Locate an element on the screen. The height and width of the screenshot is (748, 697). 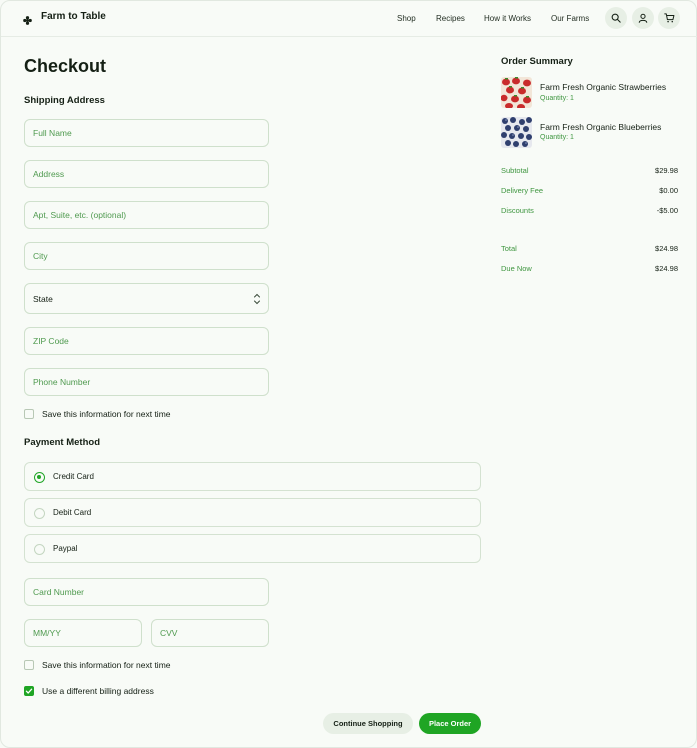
blueberries-image is located at coordinates (516, 132).